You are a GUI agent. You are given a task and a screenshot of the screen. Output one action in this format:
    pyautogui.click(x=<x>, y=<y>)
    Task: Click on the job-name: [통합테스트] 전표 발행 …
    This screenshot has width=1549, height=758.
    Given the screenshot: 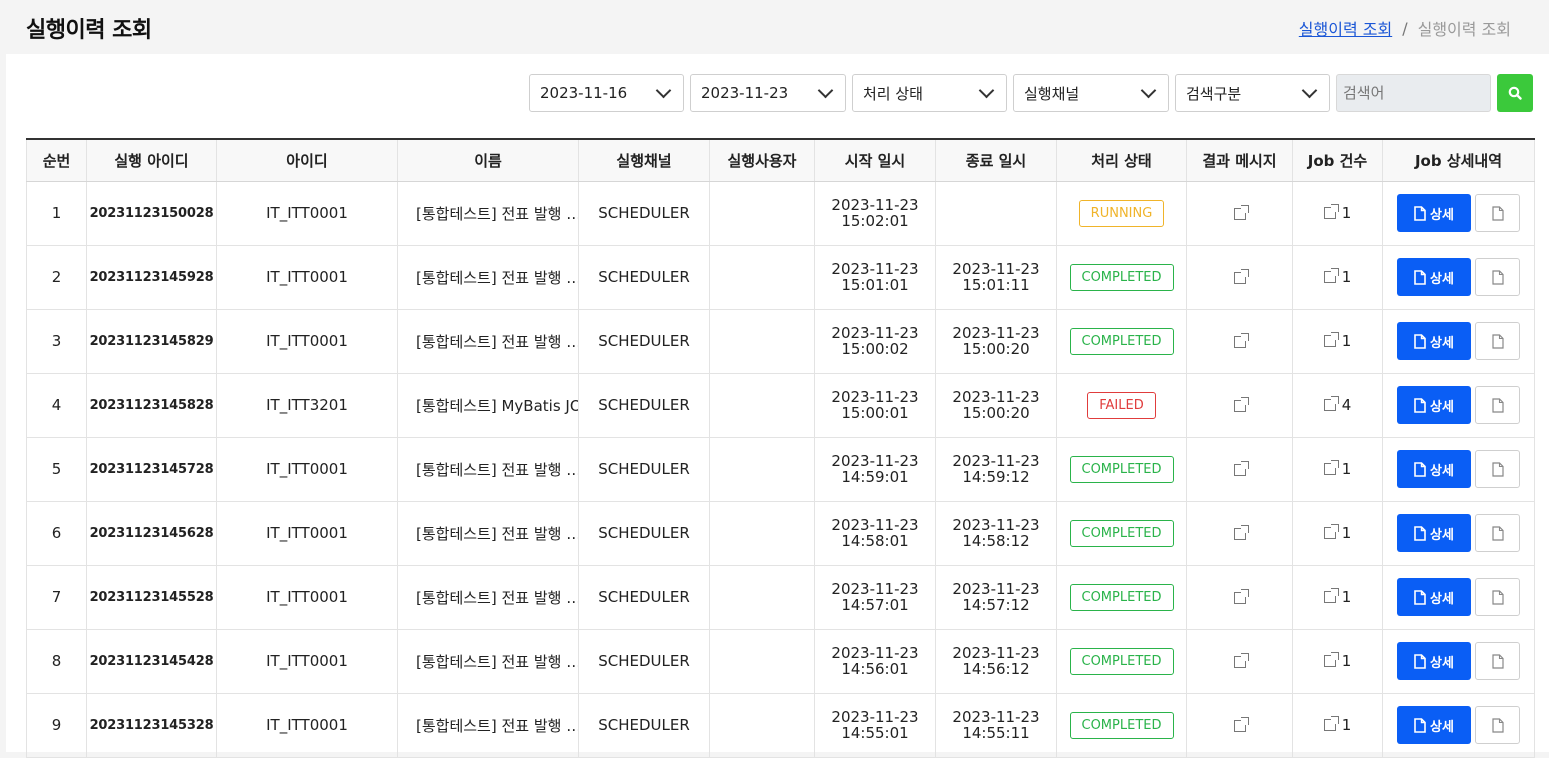 What is the action you would take?
    pyautogui.click(x=488, y=469)
    